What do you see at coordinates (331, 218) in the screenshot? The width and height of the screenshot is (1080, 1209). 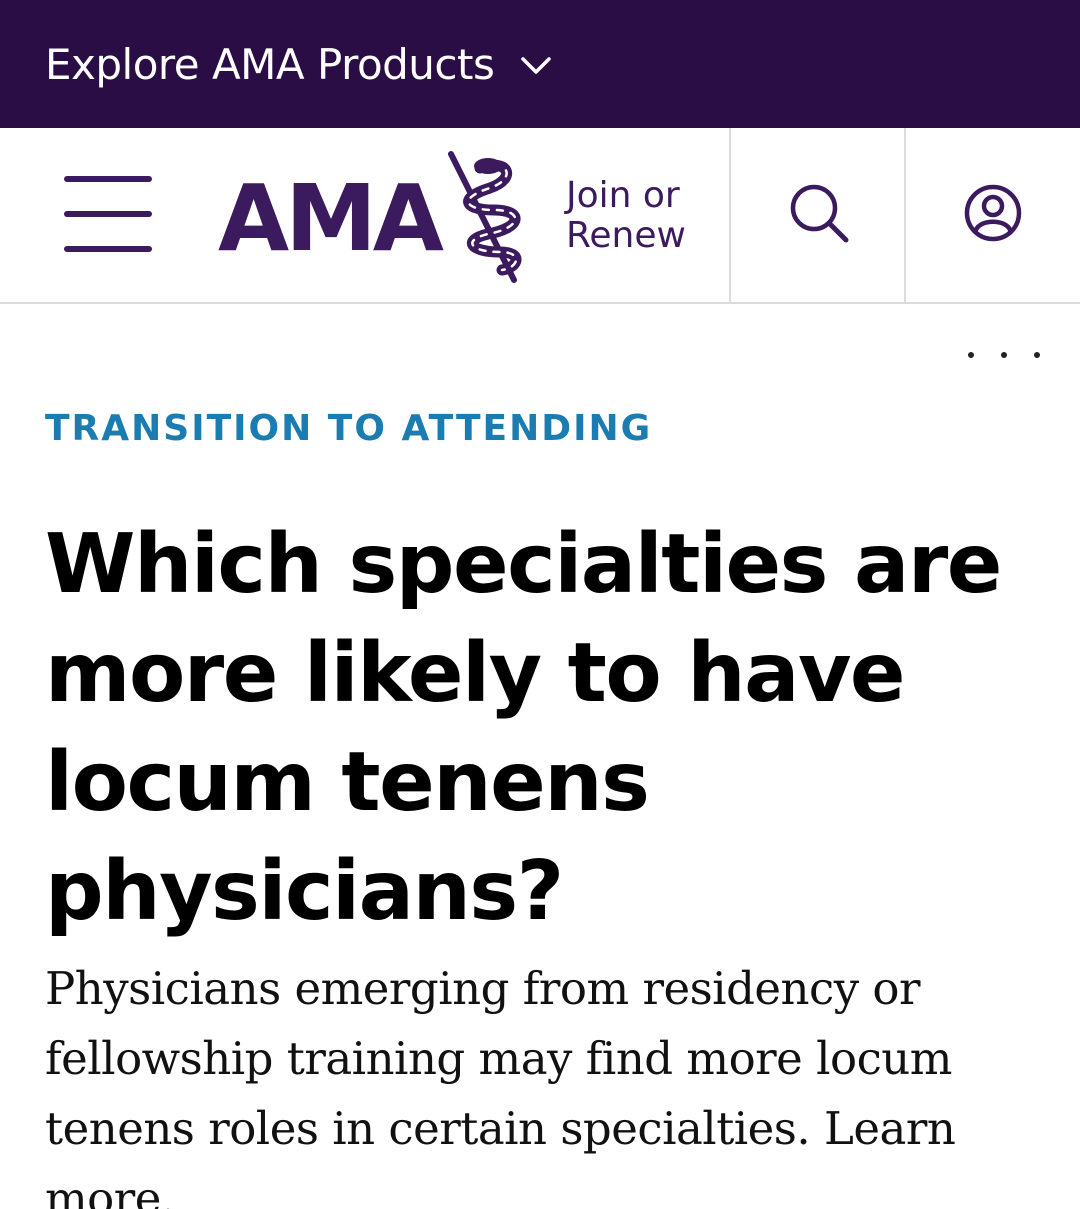 I see `ama-logo-text: AMA` at bounding box center [331, 218].